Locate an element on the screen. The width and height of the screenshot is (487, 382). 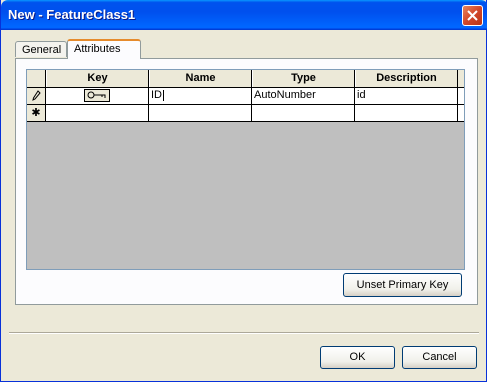
pencil-icon is located at coordinates (36, 95).